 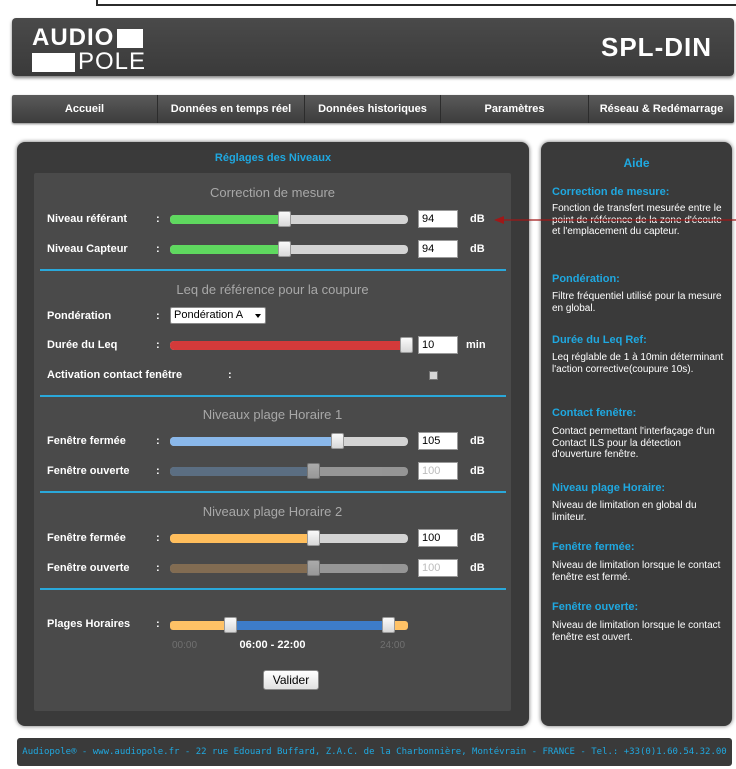 I want to click on contact-fenetre-checkbox, so click(x=433, y=375).